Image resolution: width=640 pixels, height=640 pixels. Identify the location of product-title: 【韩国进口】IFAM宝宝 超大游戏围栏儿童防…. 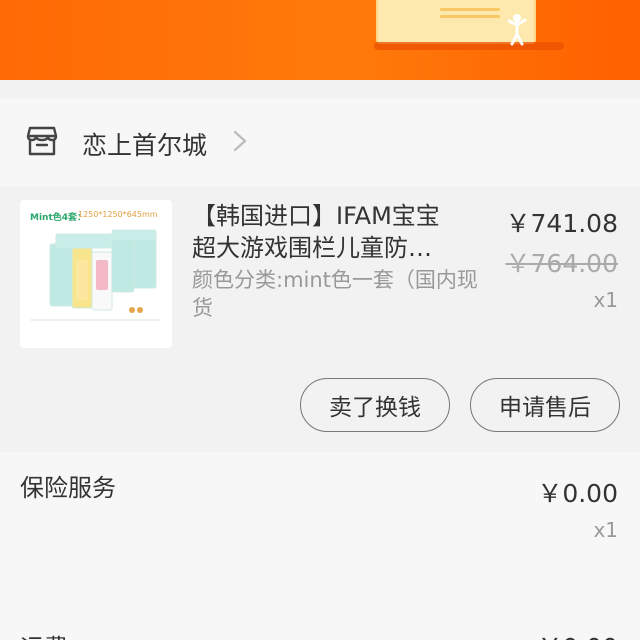
(332, 232).